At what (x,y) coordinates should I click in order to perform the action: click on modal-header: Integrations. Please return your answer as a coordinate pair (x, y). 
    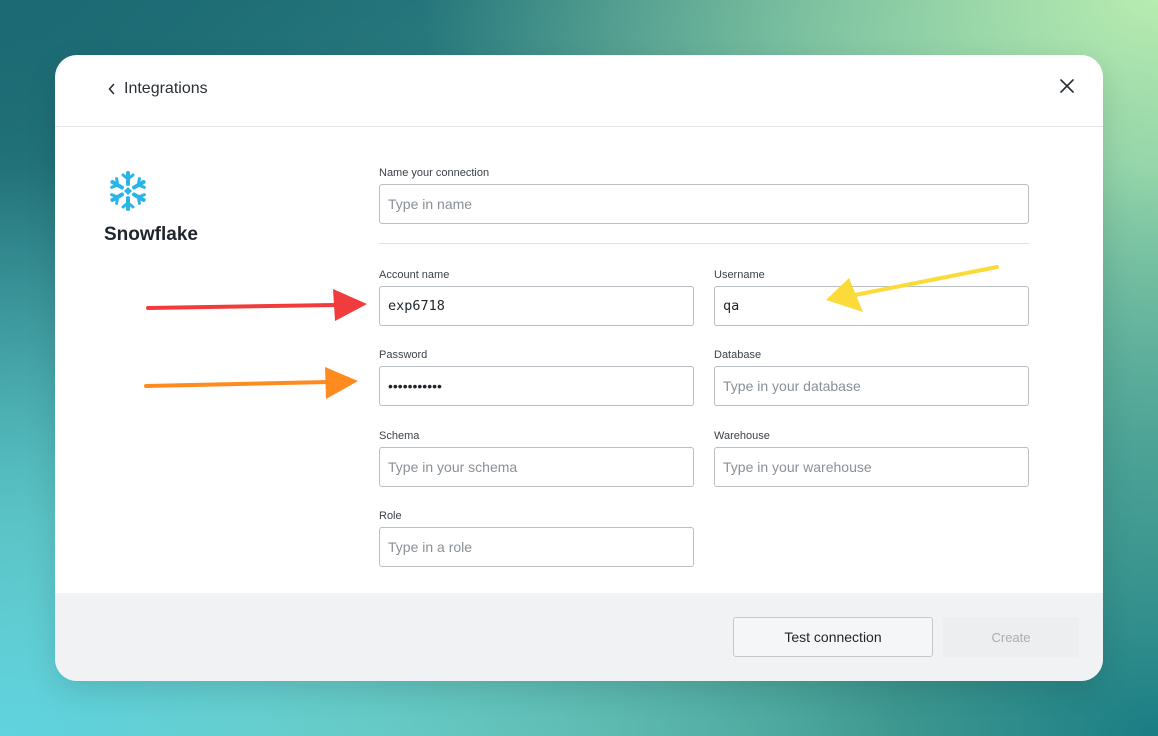
    Looking at the image, I should click on (579, 91).